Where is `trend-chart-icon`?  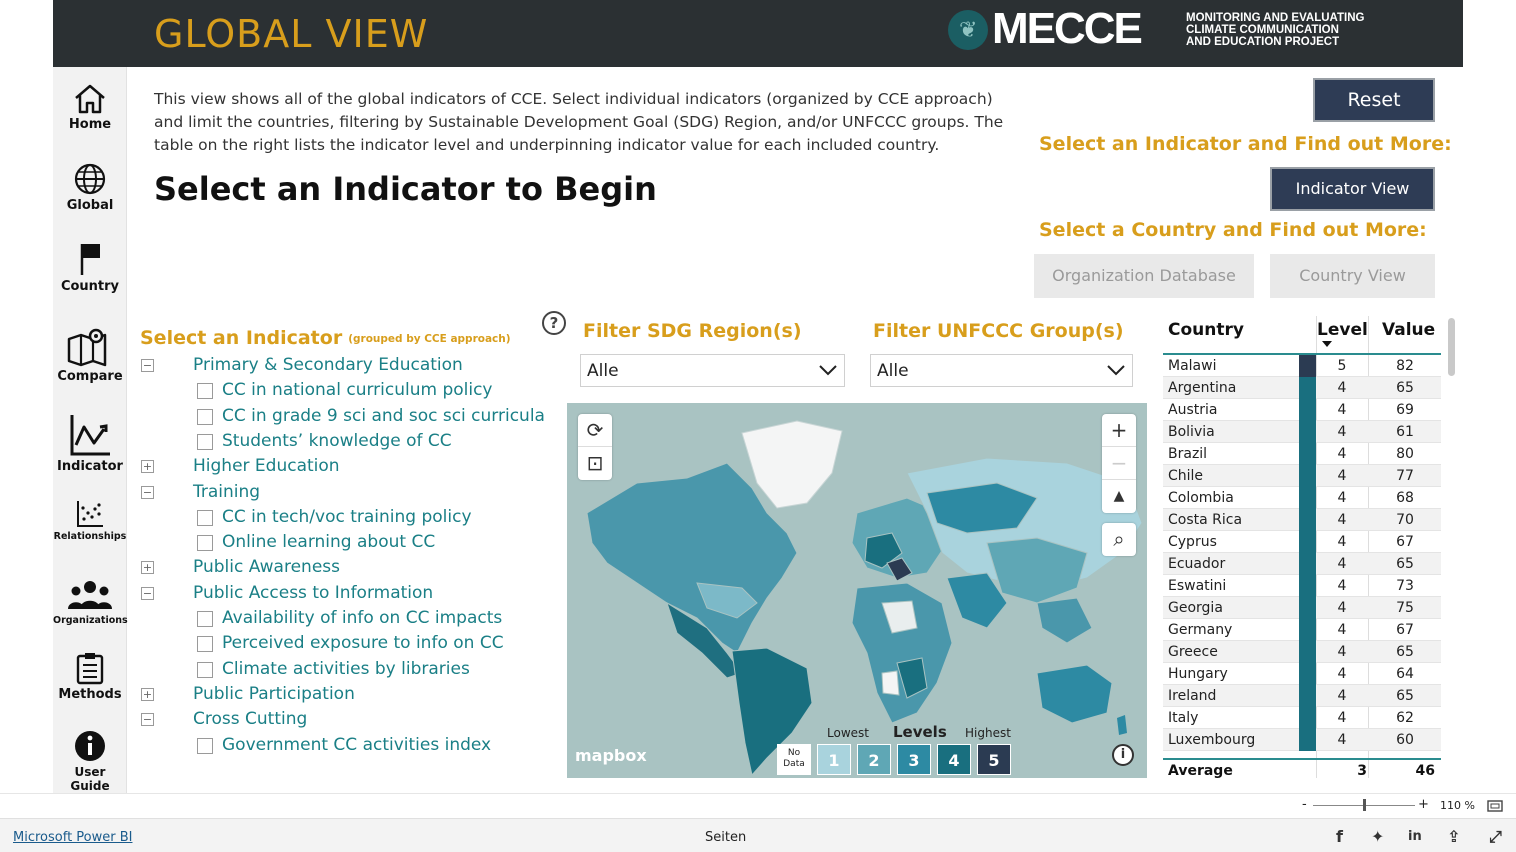
trend-chart-icon is located at coordinates (90, 435).